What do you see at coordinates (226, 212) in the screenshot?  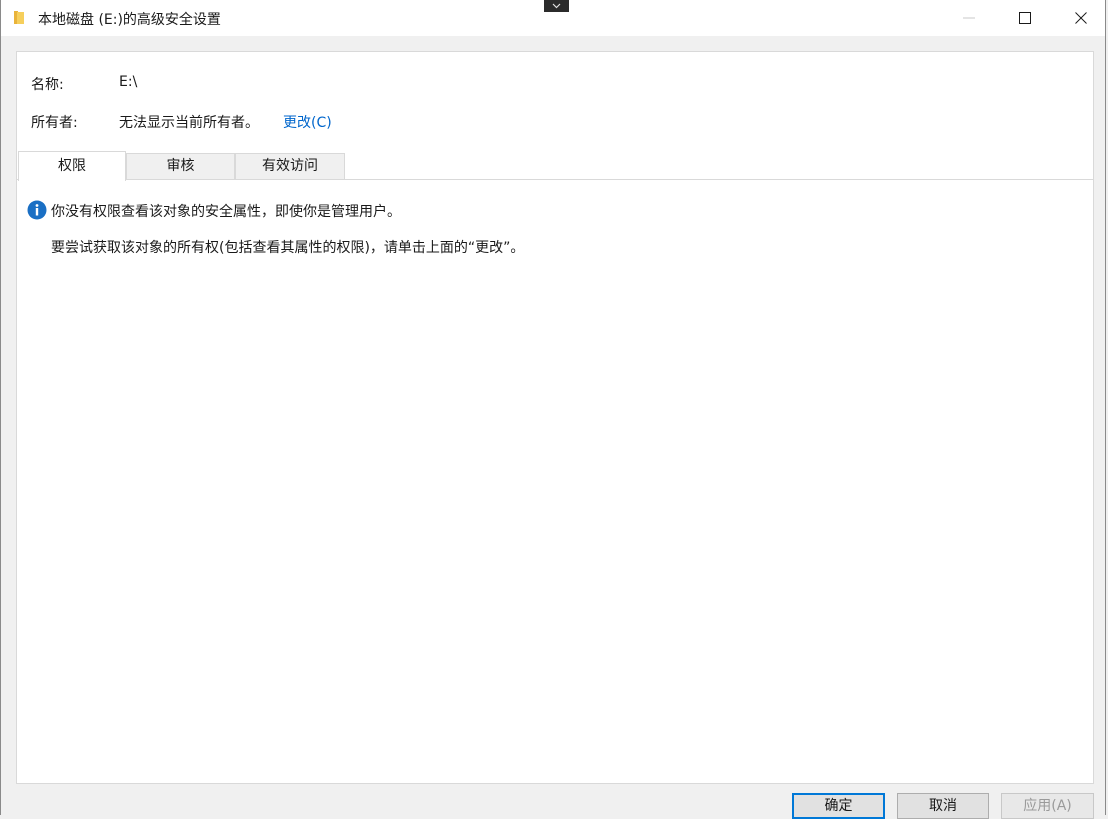 I see `no-permission-message: 你没有权限查看该对象的安全属性，即使你是管理用户。` at bounding box center [226, 212].